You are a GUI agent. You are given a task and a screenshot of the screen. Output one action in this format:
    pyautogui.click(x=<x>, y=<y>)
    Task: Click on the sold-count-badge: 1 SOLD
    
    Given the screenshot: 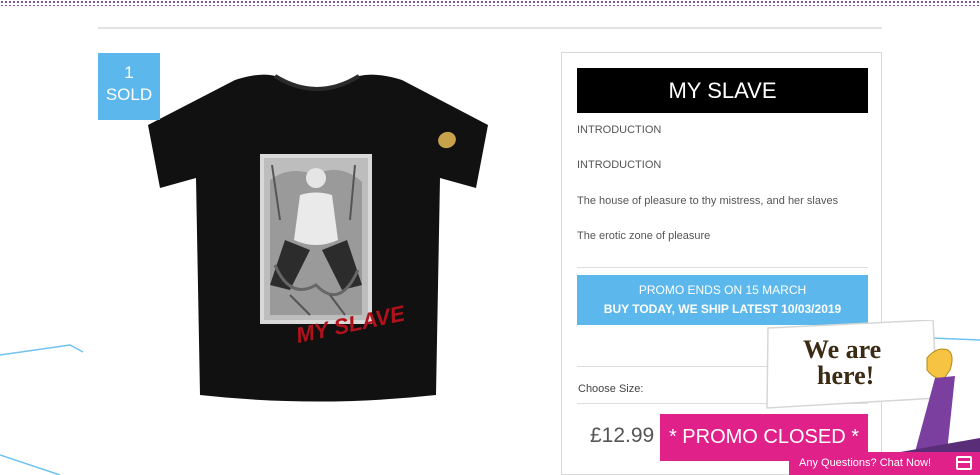 What is the action you would take?
    pyautogui.click(x=129, y=86)
    